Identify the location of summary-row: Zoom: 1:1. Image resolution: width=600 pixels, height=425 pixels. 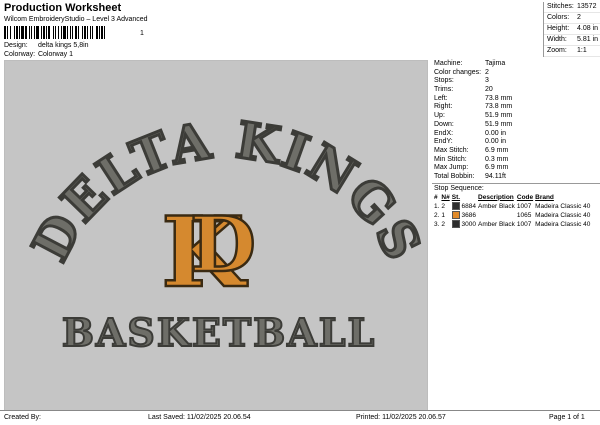
(572, 51).